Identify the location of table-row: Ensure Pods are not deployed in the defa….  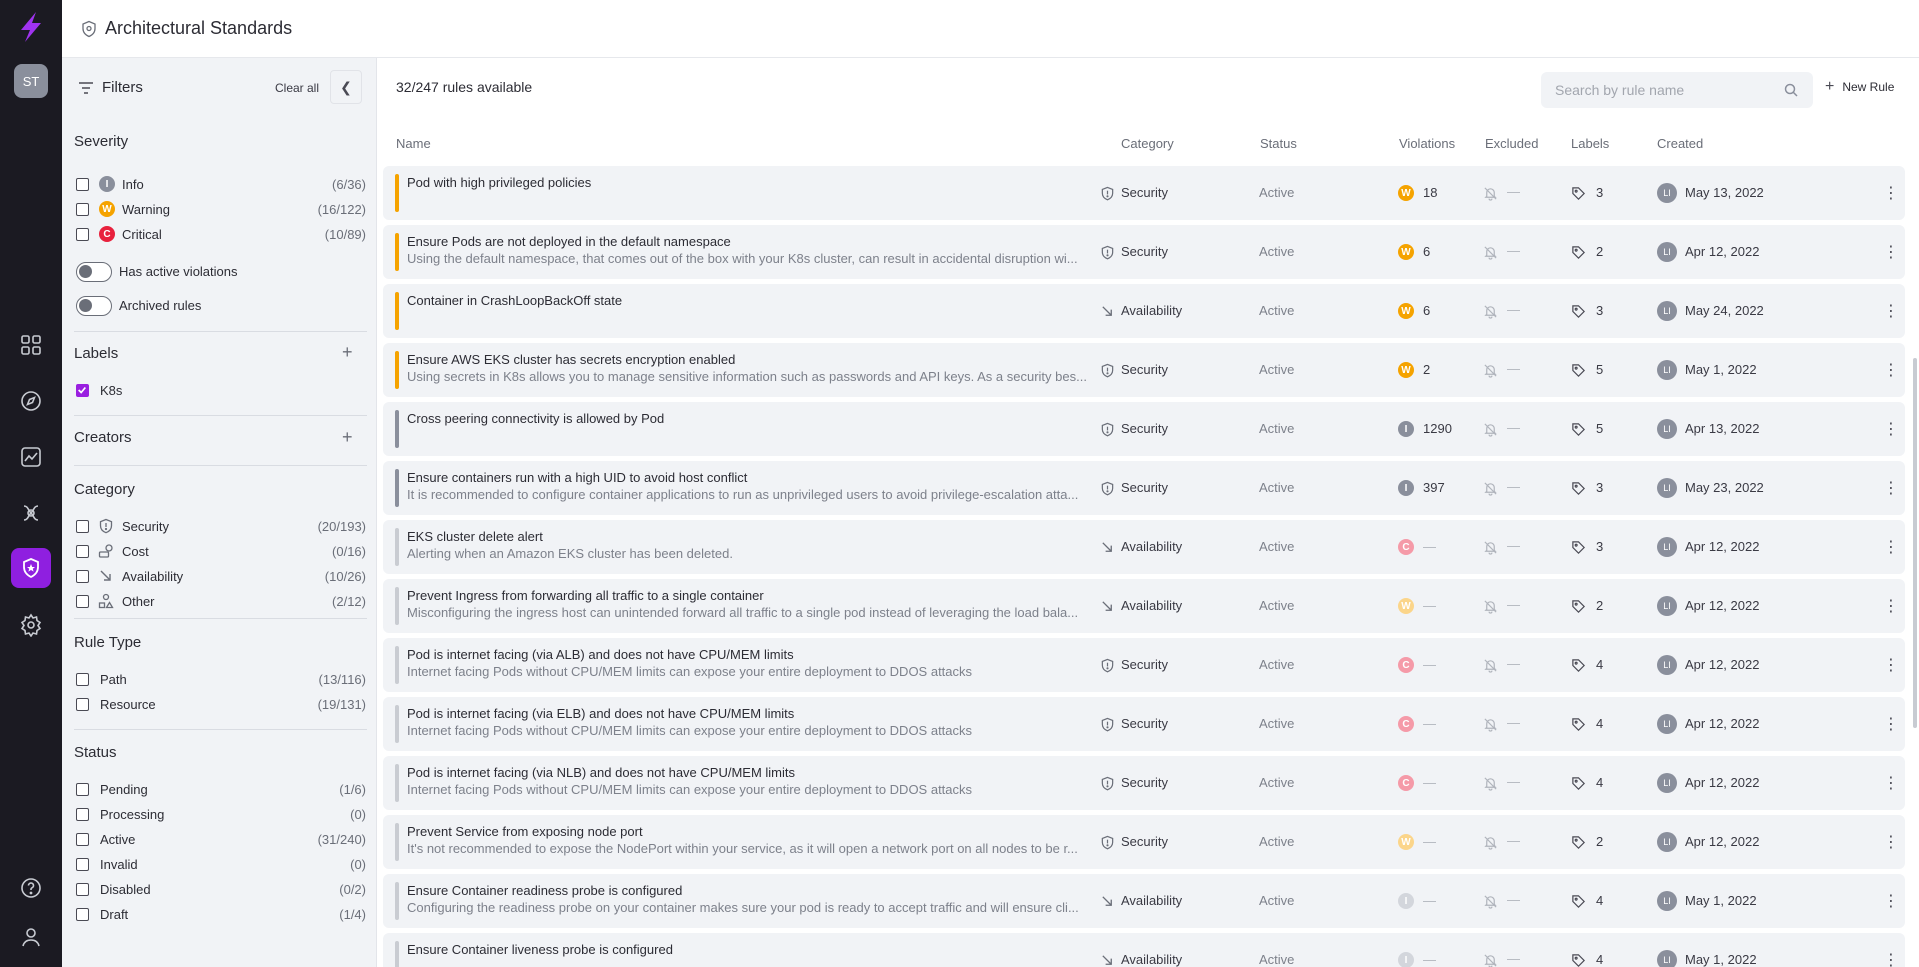
(1144, 252).